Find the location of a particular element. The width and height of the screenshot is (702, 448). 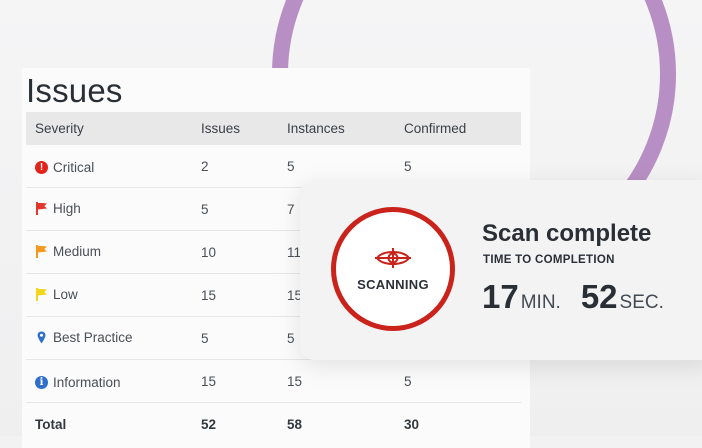

severity-label: Medium is located at coordinates (77, 251).